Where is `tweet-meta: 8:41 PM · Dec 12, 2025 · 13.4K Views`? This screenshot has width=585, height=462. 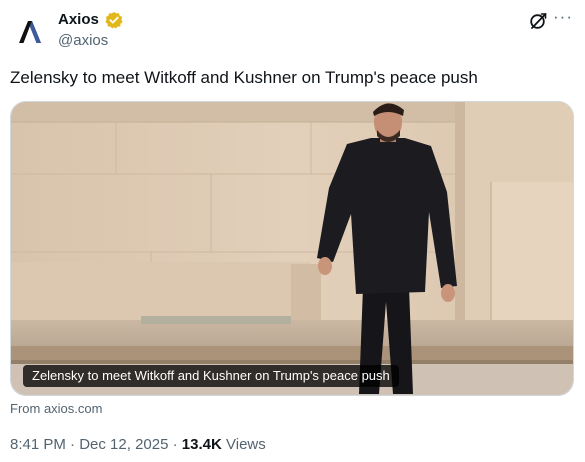
tweet-meta: 8:41 PM · Dec 12, 2025 · 13.4K Views is located at coordinates (138, 445).